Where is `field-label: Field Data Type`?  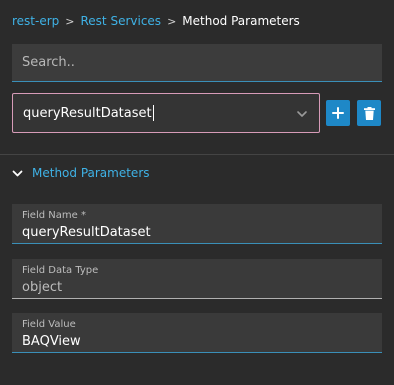 field-label: Field Data Type is located at coordinates (60, 270).